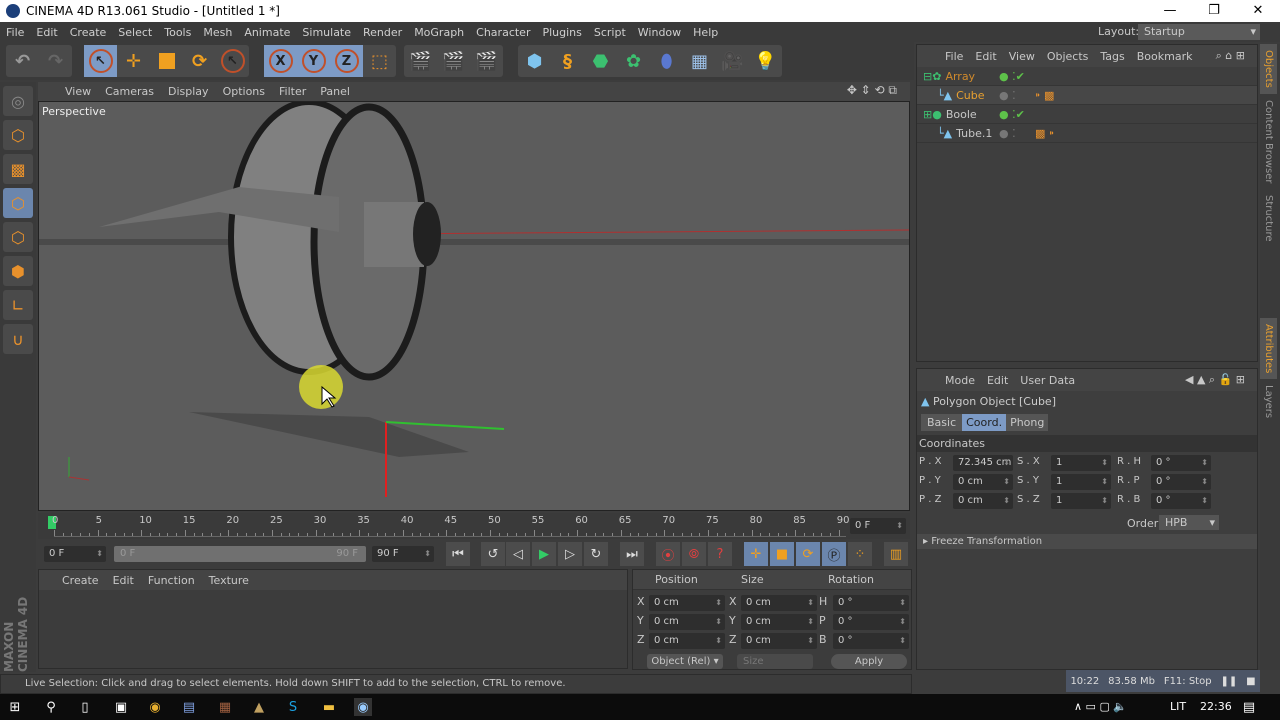 This screenshot has height=720, width=1280. What do you see at coordinates (199, 61) in the screenshot?
I see `rotate-icon: ⟳` at bounding box center [199, 61].